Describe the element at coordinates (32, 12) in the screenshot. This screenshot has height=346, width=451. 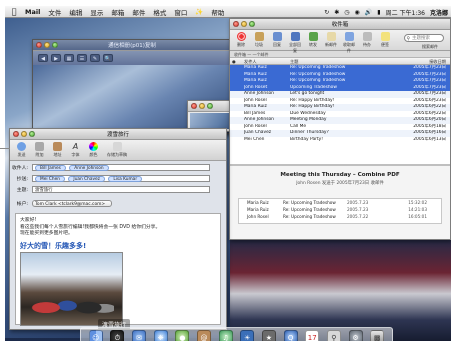
I see `menu-app: Mail` at that location.